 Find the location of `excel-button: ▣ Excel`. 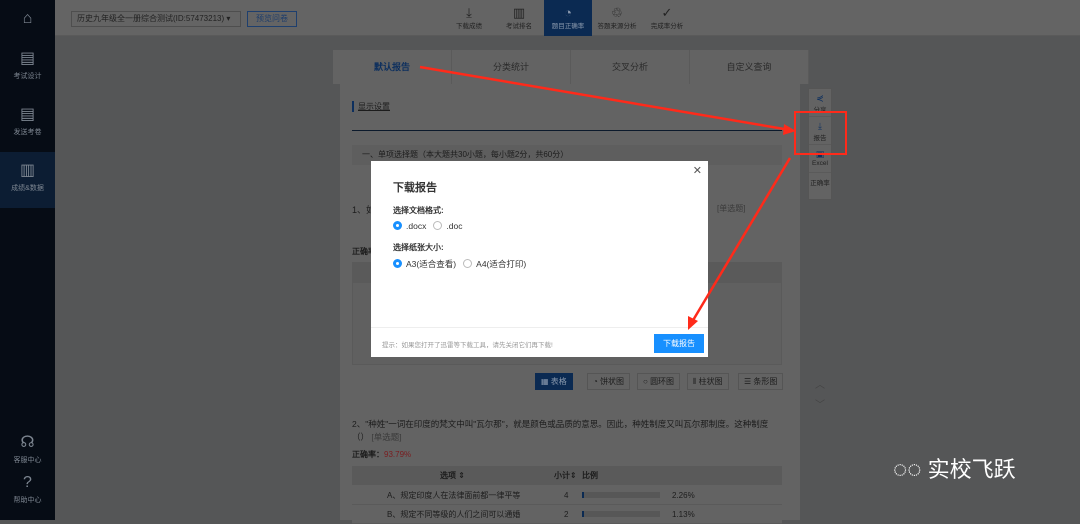

excel-button: ▣ Excel is located at coordinates (820, 159).